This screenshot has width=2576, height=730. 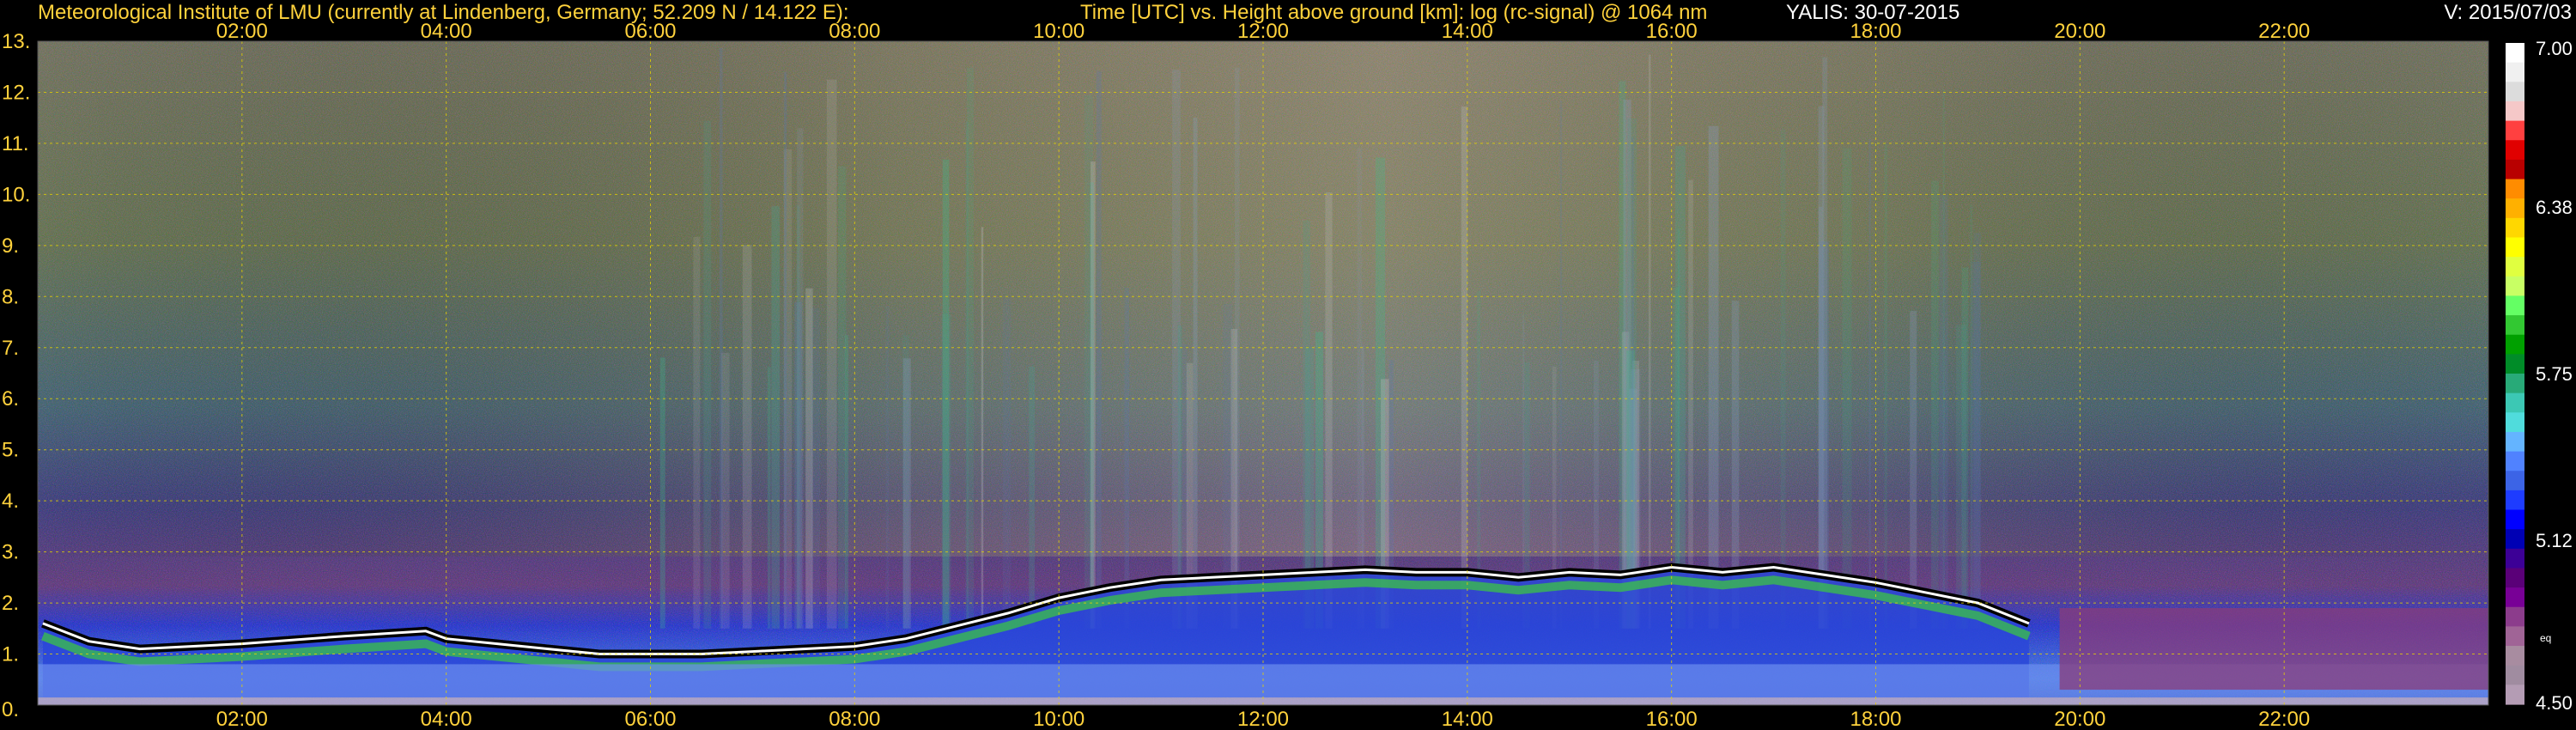 What do you see at coordinates (1672, 719) in the screenshot?
I see `x-tick-label-bottom: 16:00` at bounding box center [1672, 719].